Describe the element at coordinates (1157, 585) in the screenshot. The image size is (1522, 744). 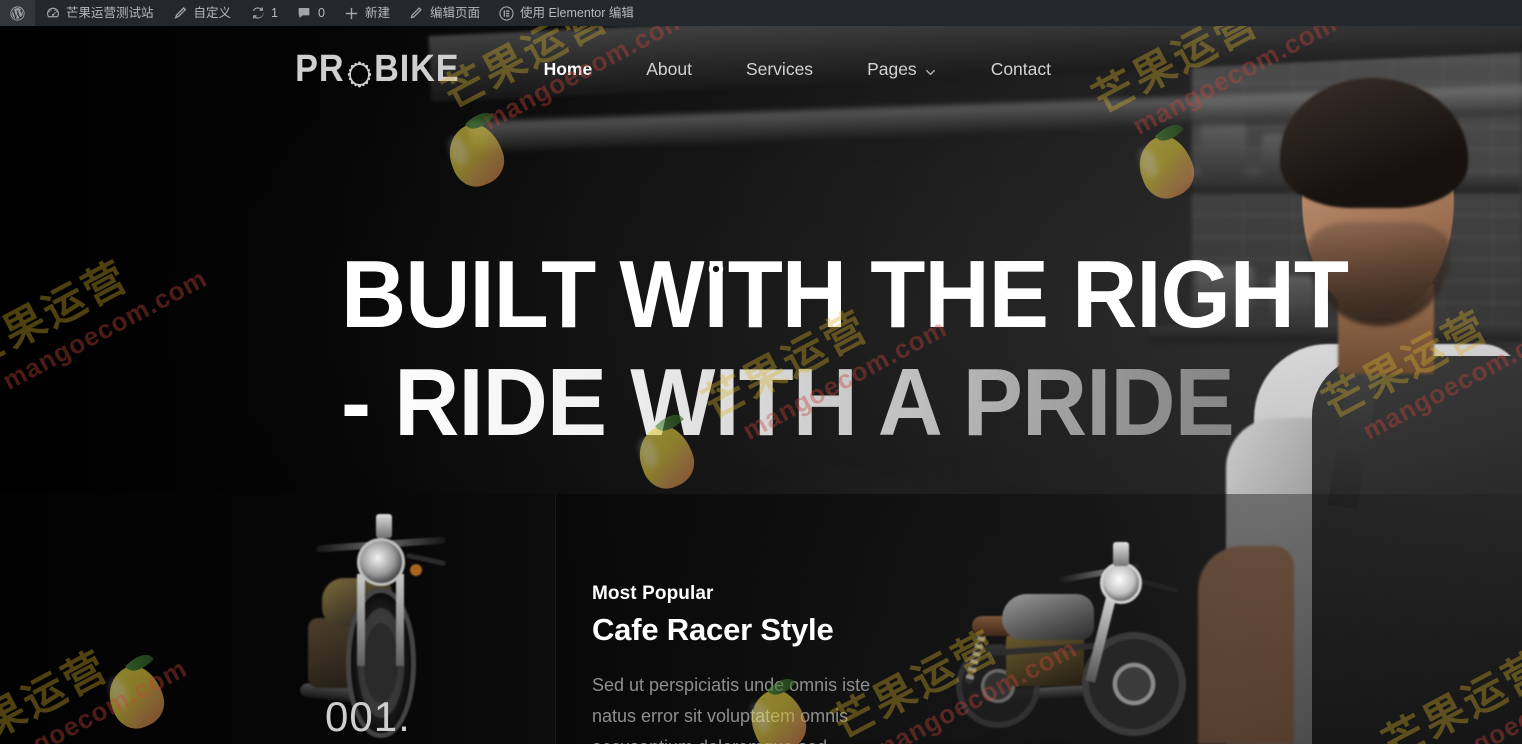
I see `bike2-mirror` at that location.